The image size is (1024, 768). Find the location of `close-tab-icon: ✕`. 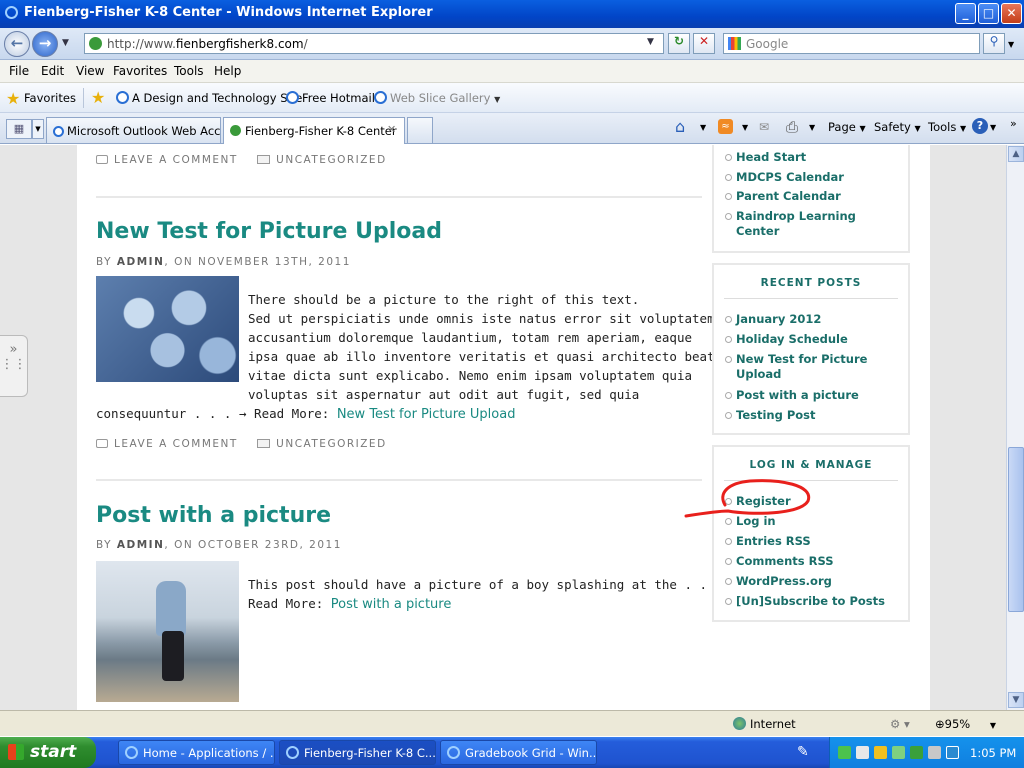

close-tab-icon: ✕ is located at coordinates (391, 129).